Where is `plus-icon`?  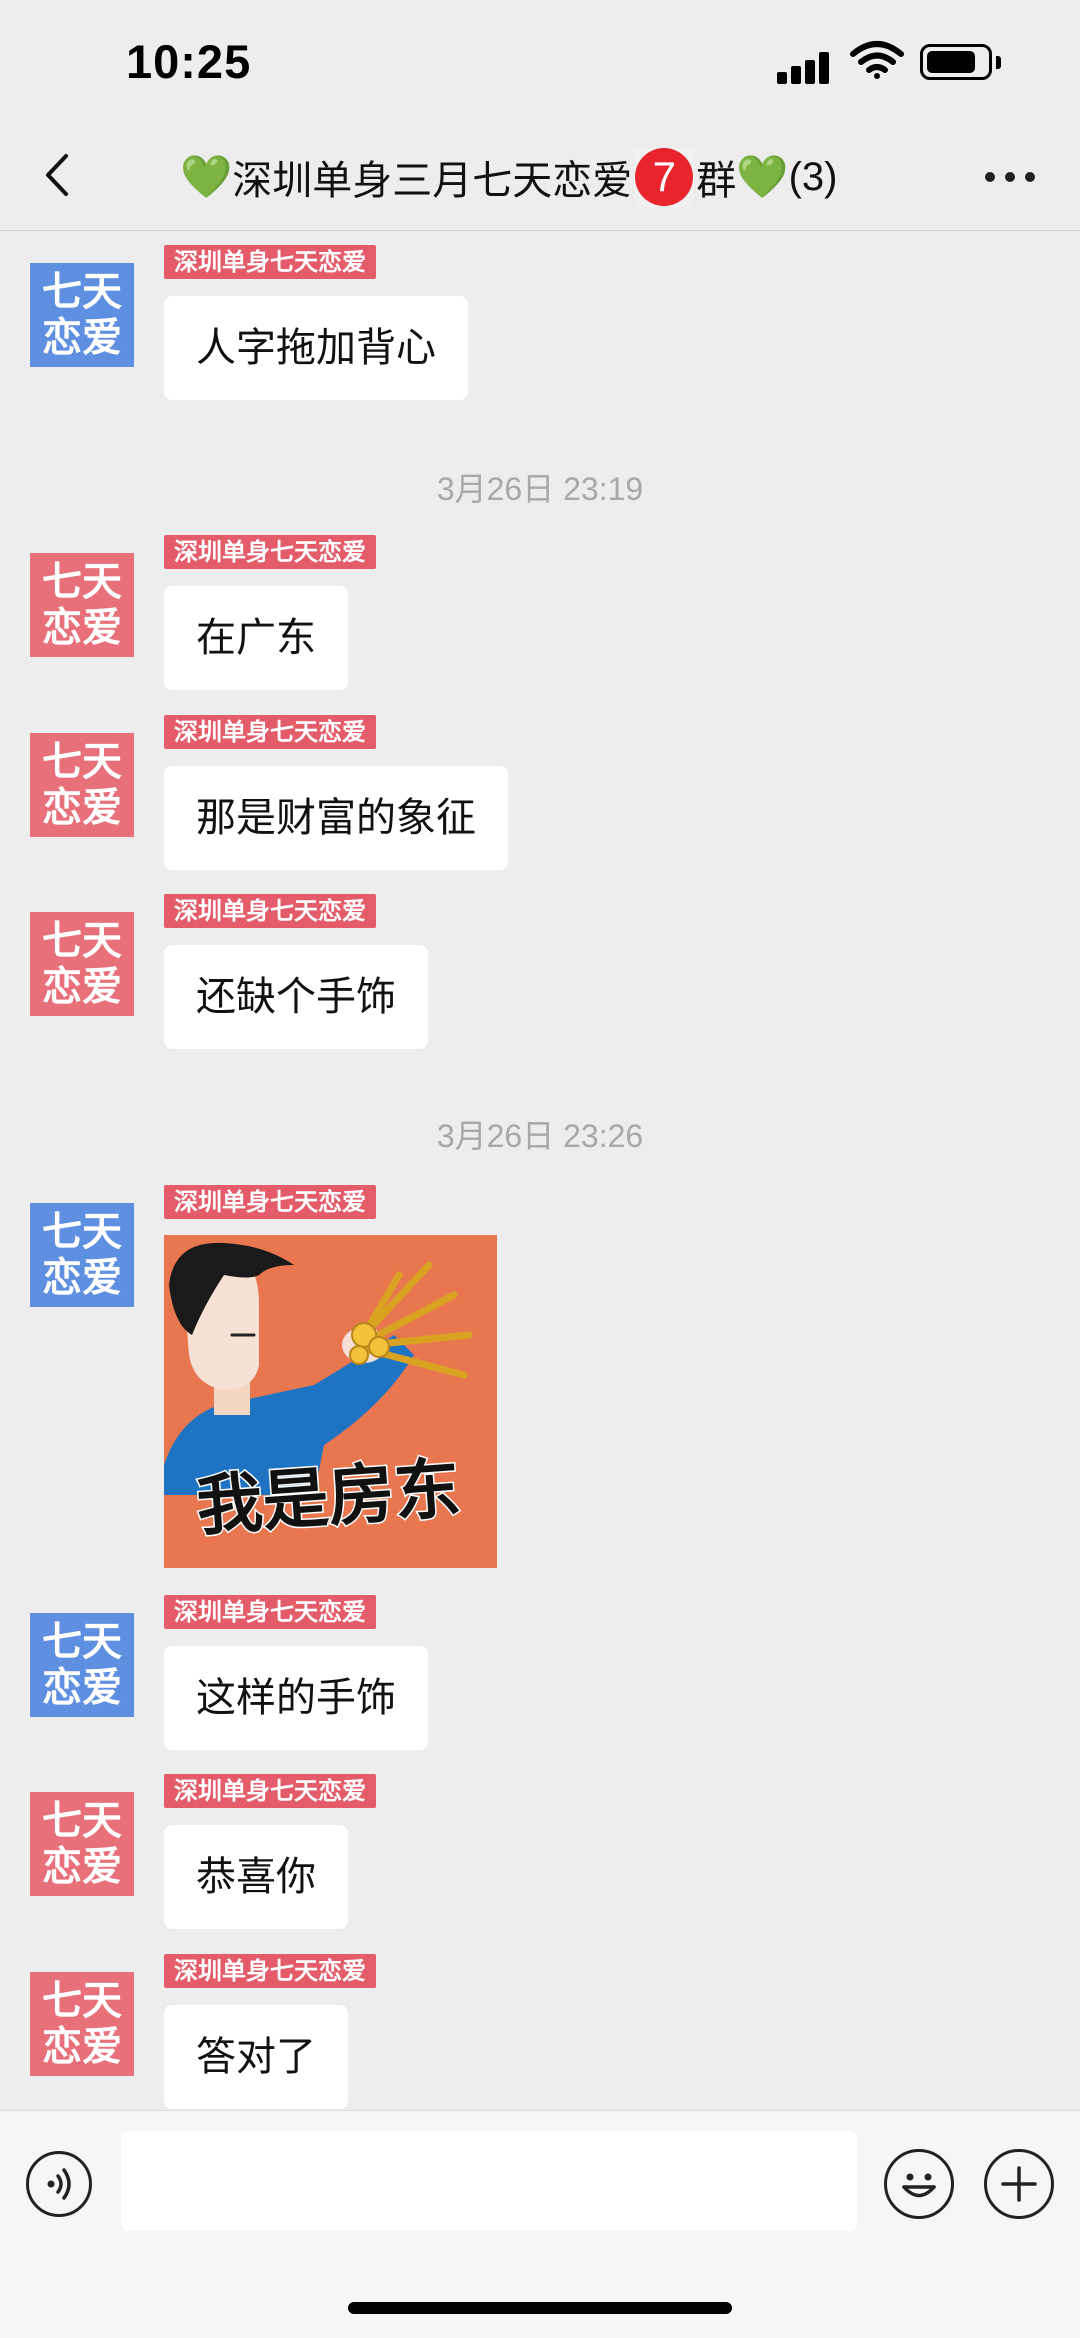 plus-icon is located at coordinates (1019, 2184).